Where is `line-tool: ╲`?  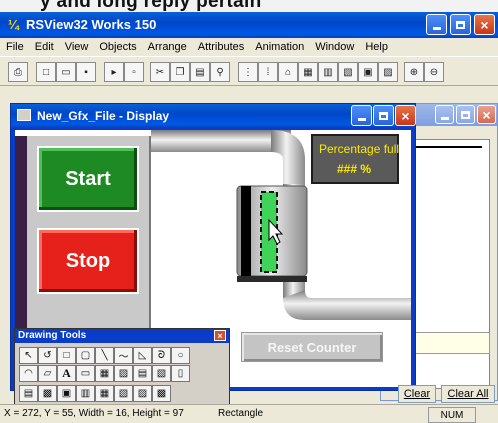
line-tool: ╲ is located at coordinates (104, 355).